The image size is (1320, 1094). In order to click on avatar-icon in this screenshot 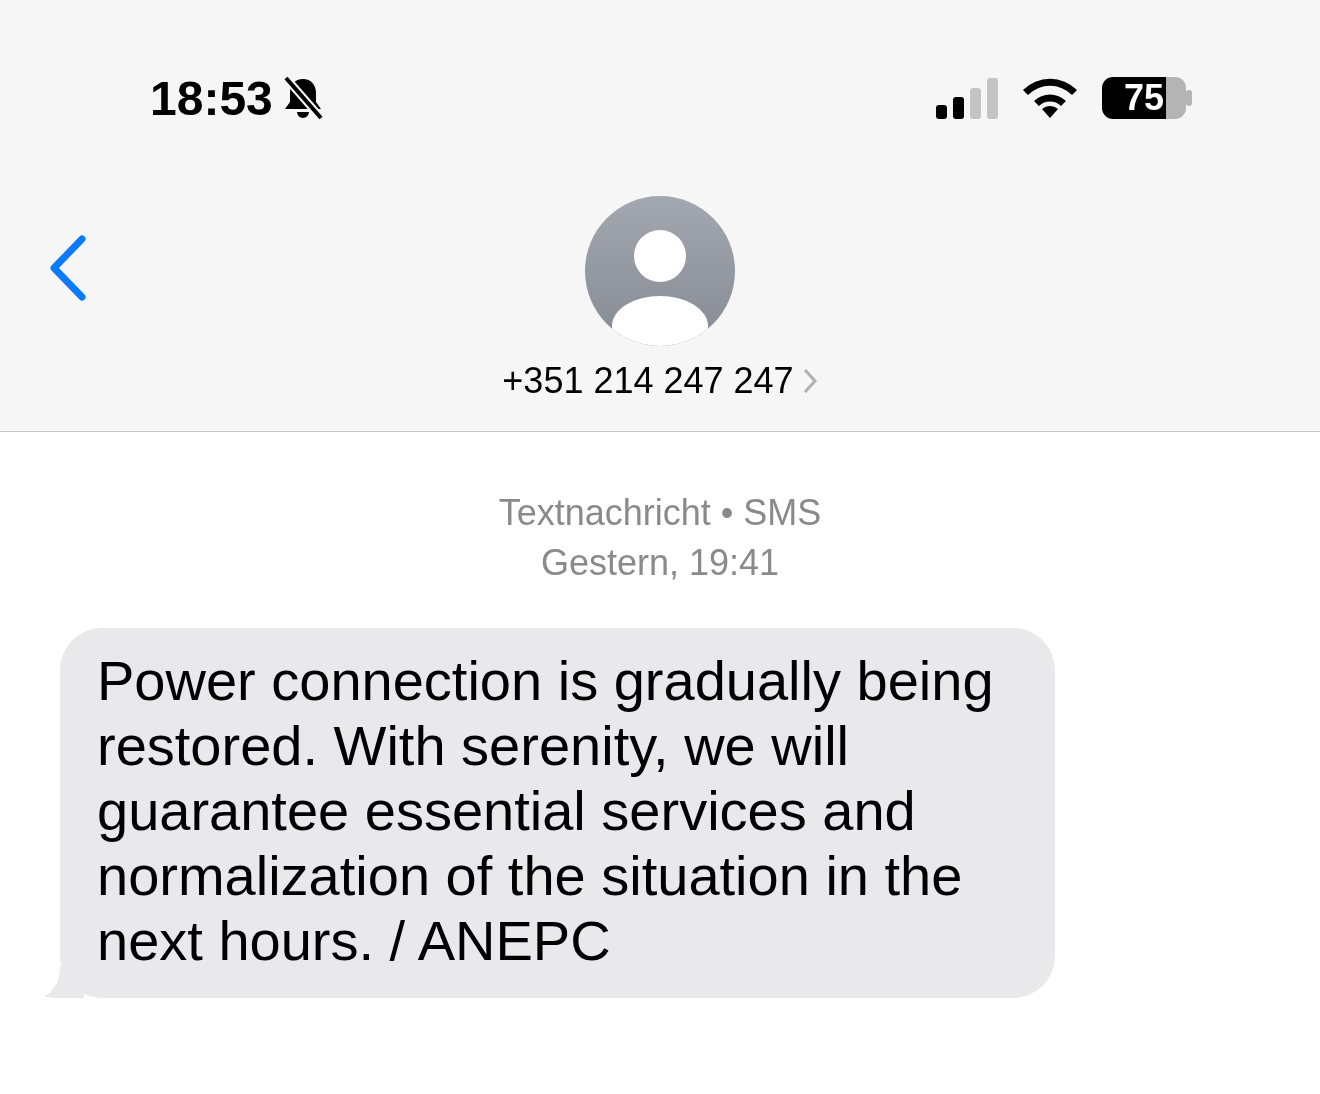, I will do `click(660, 271)`.